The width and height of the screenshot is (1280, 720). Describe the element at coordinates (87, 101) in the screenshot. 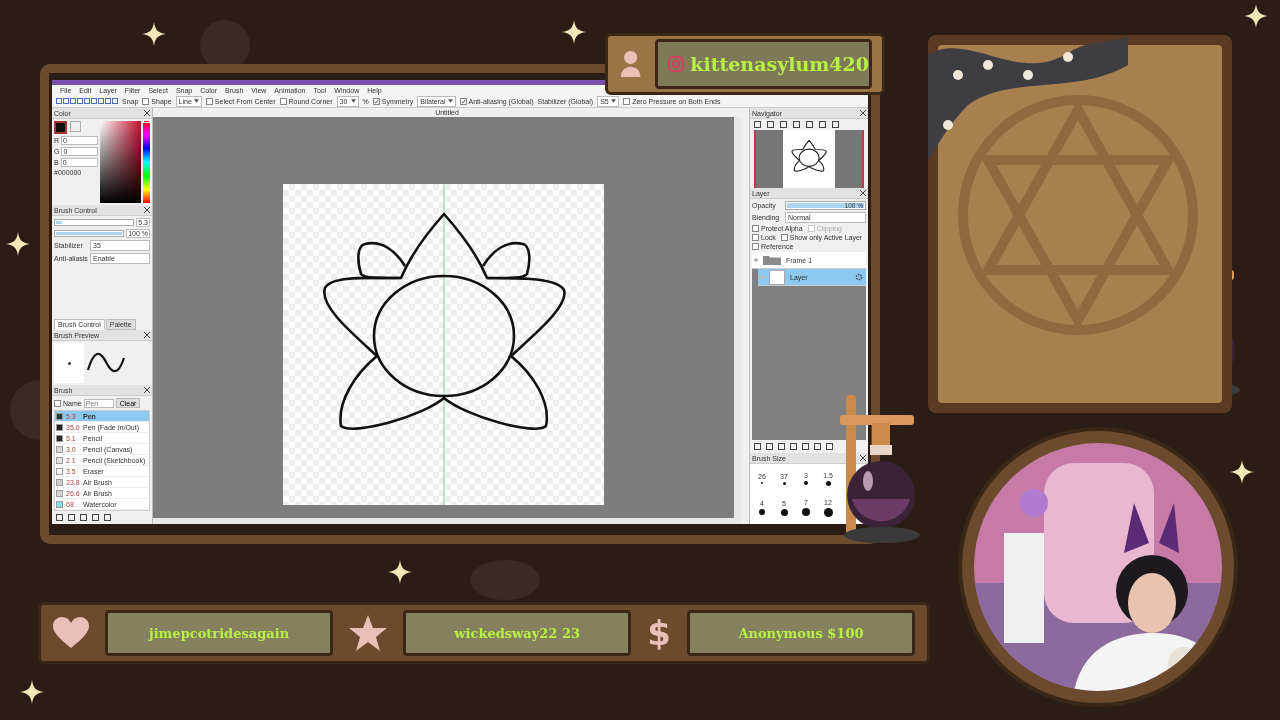

I see `snap-icons-drawing` at that location.